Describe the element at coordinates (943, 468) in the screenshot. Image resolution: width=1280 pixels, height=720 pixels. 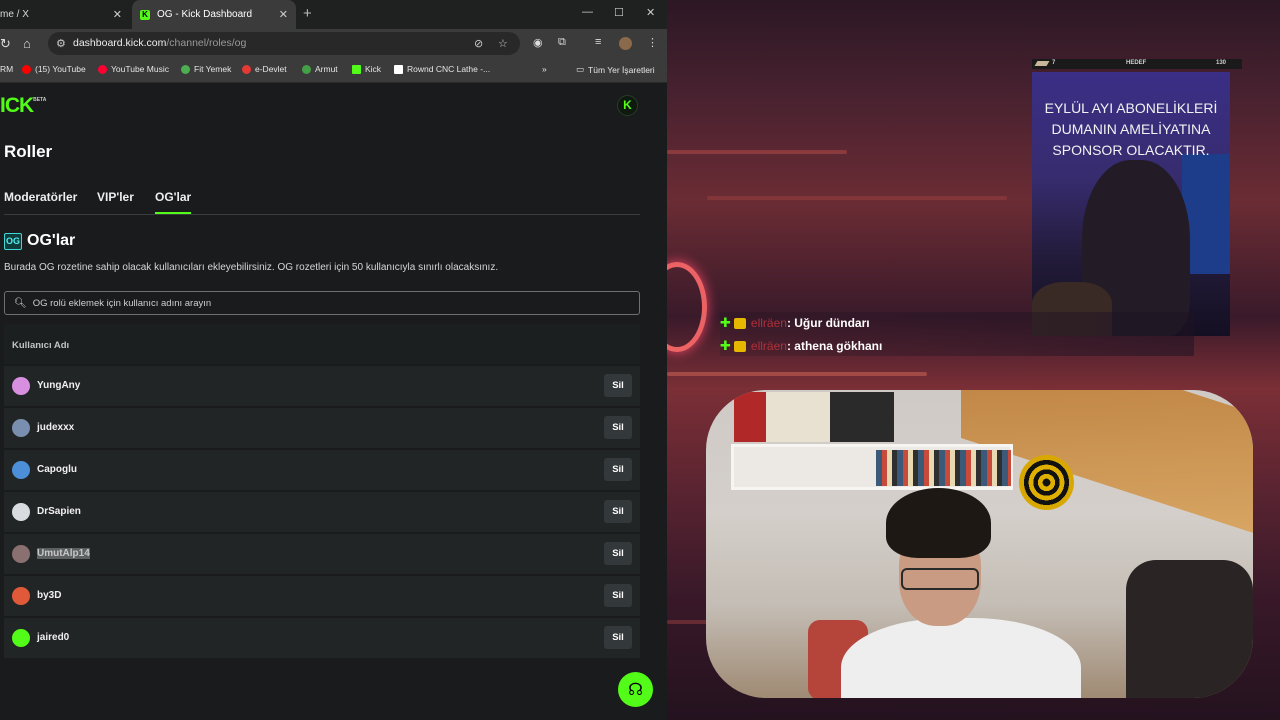
I see `books` at that location.